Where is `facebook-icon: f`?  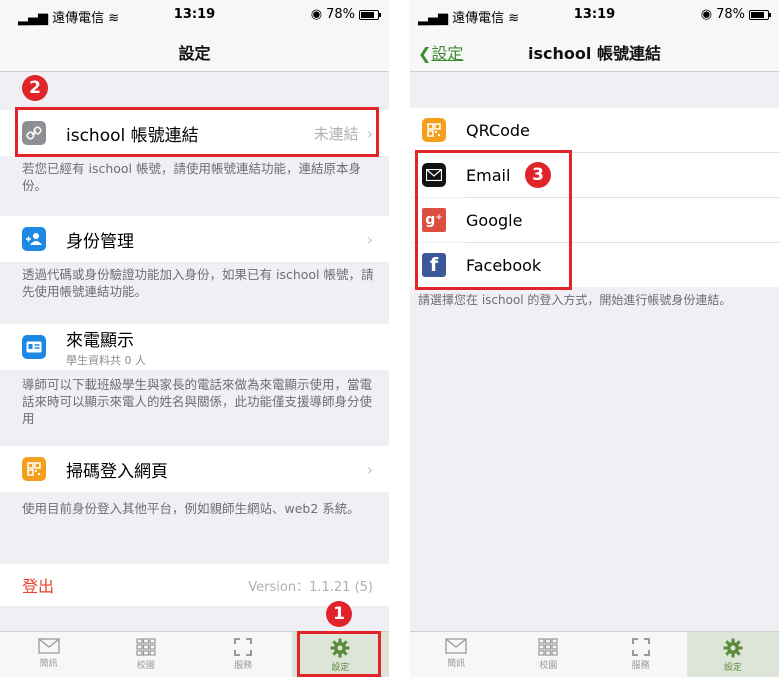
facebook-icon: f is located at coordinates (434, 265).